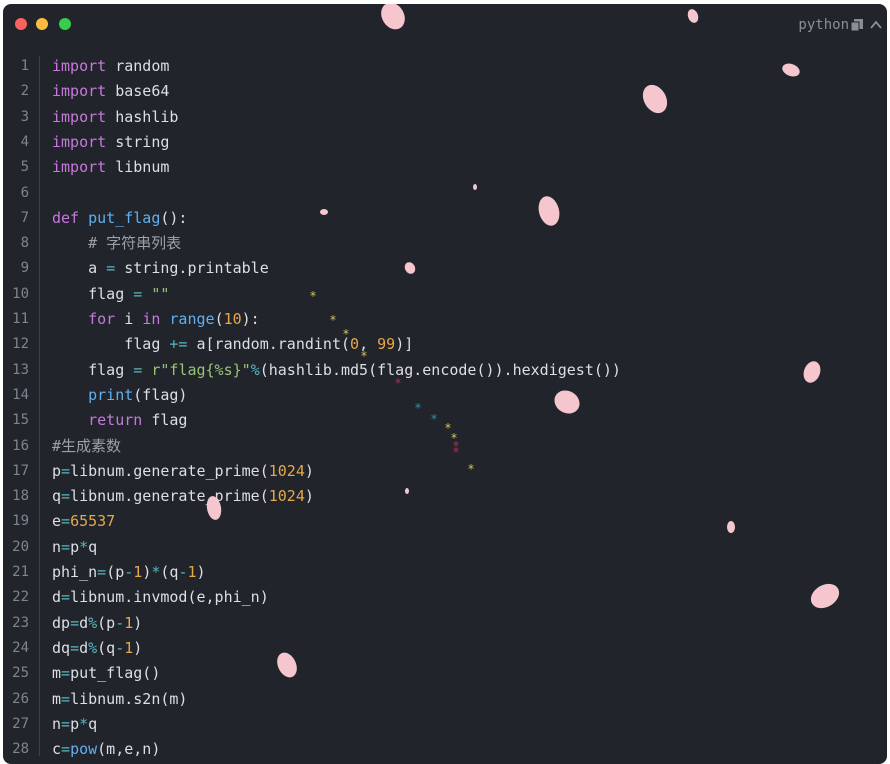 The image size is (890, 764). What do you see at coordinates (142, 116) in the screenshot?
I see `code-token: hashlib` at bounding box center [142, 116].